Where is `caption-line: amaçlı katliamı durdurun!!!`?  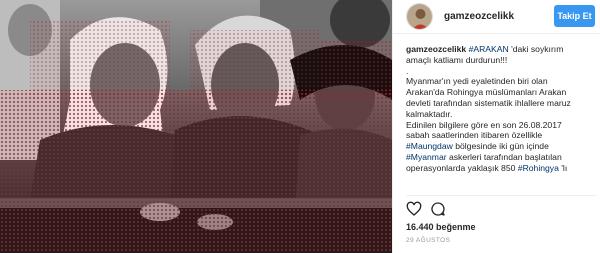
caption-line: amaçlı katliamı durdurun!!! is located at coordinates (500, 60).